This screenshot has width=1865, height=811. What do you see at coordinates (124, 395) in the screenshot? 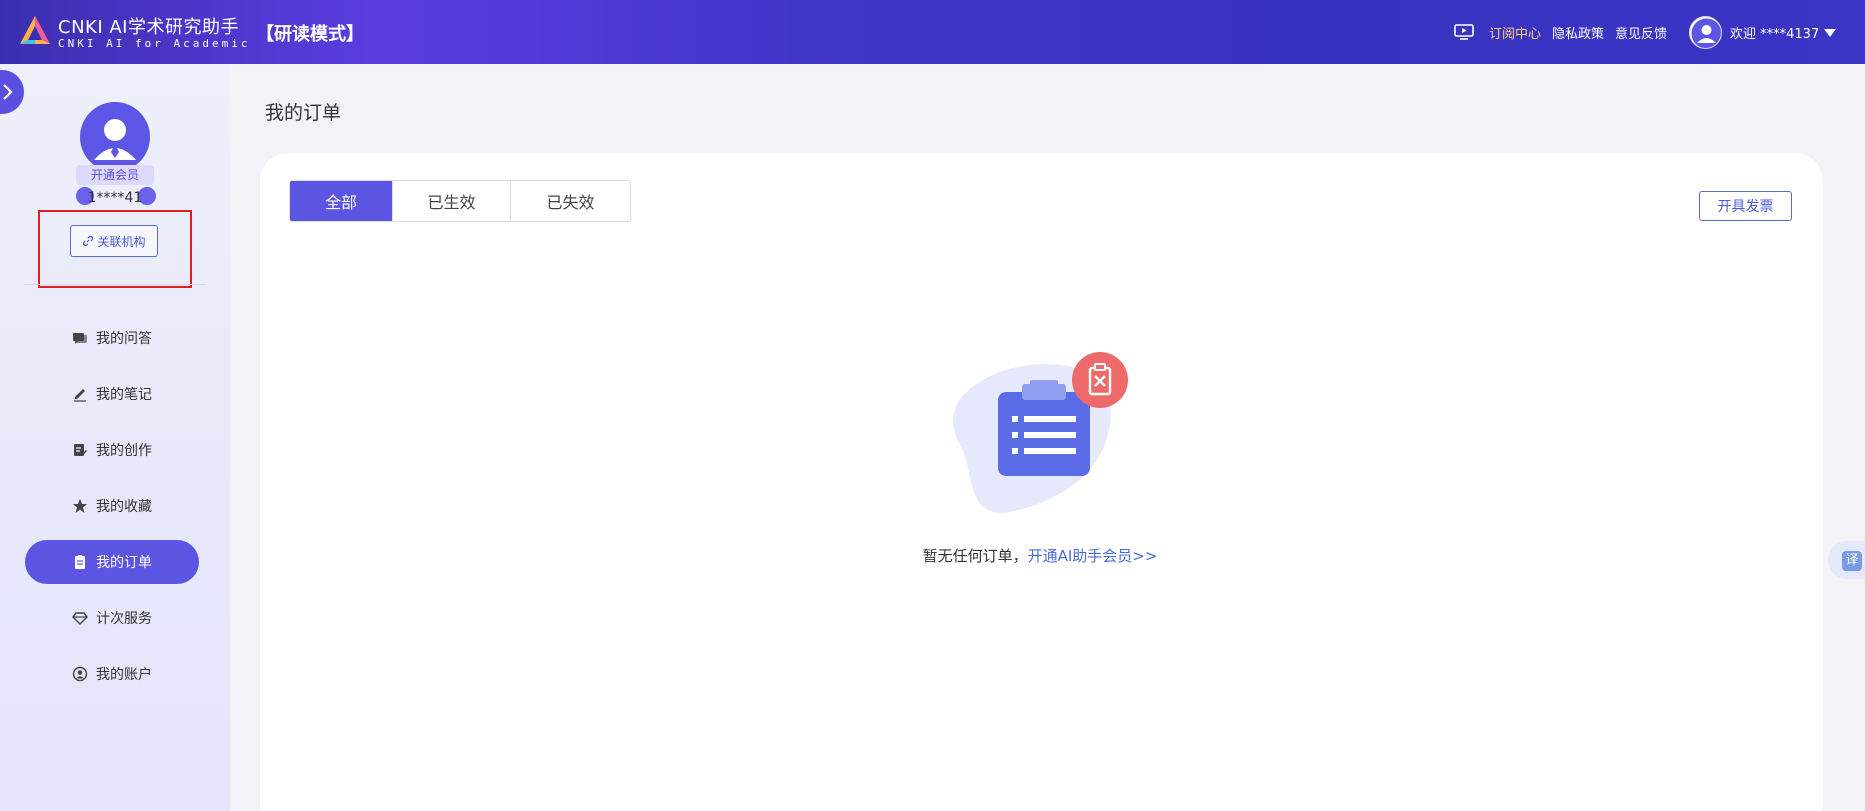
I see `sidebar-item-label: 我的笔记` at bounding box center [124, 395].